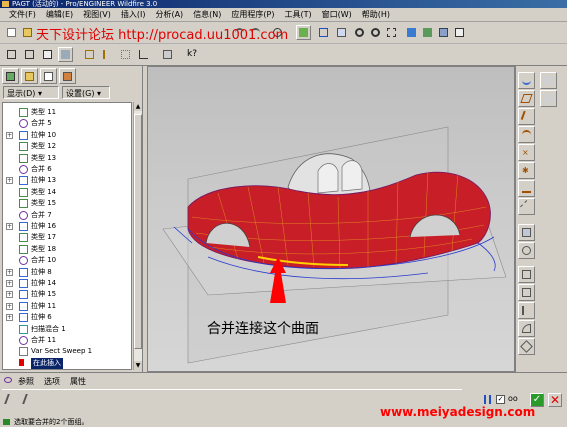  I want to click on sketched-curve-icon, so click(526, 206).